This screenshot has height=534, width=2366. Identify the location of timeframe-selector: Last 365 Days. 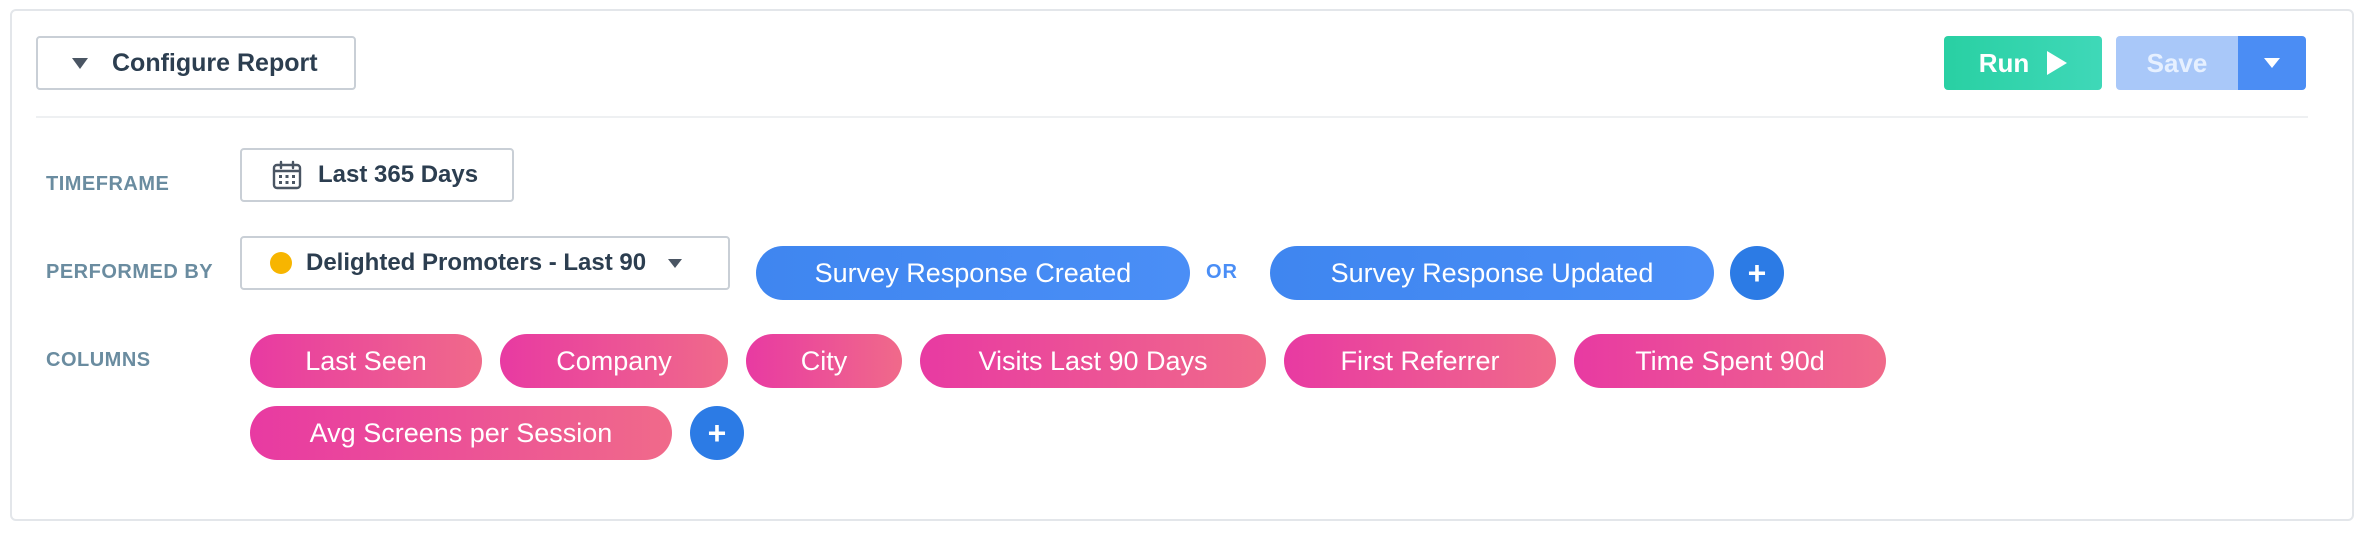
(377, 175).